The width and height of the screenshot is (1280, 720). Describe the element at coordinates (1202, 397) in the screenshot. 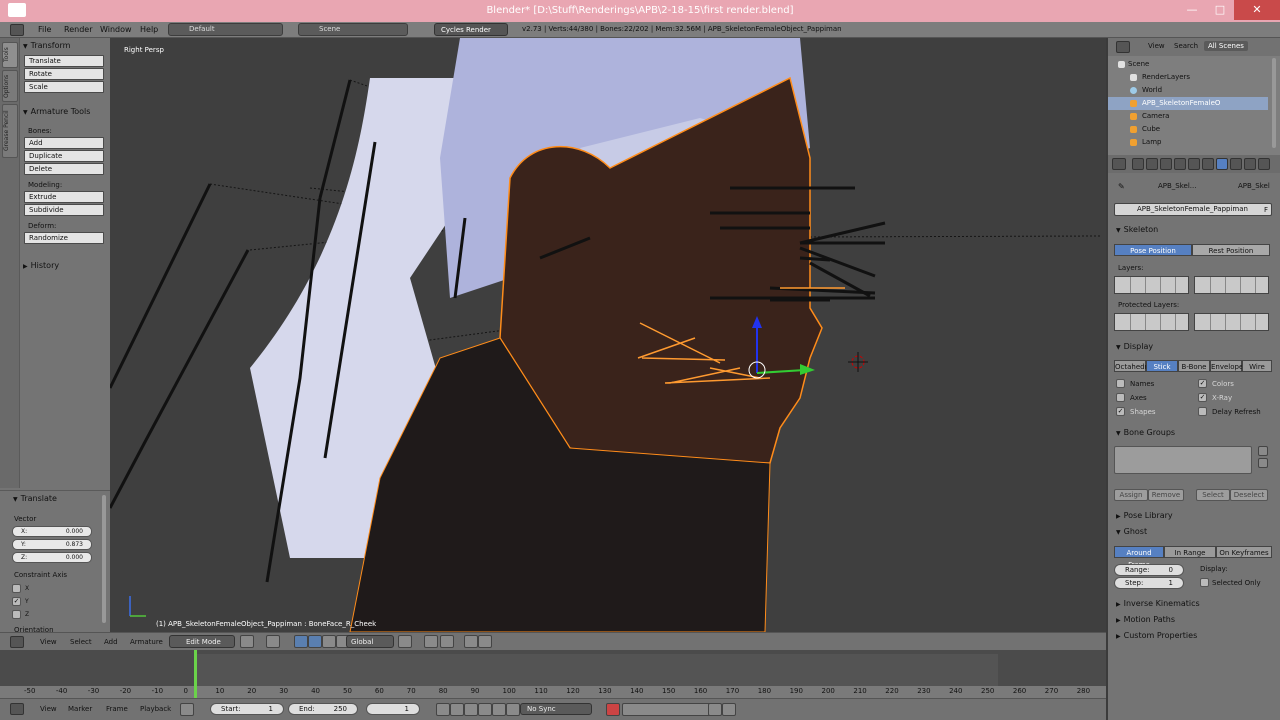

I see `xray-checkbox: ✓` at that location.